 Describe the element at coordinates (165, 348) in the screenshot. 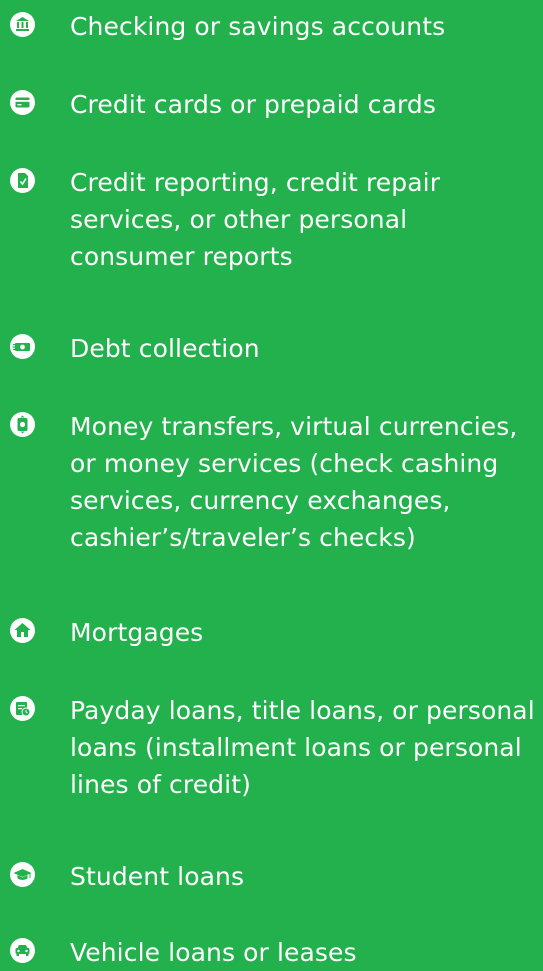

I see `list-item-label: Debt collection` at that location.